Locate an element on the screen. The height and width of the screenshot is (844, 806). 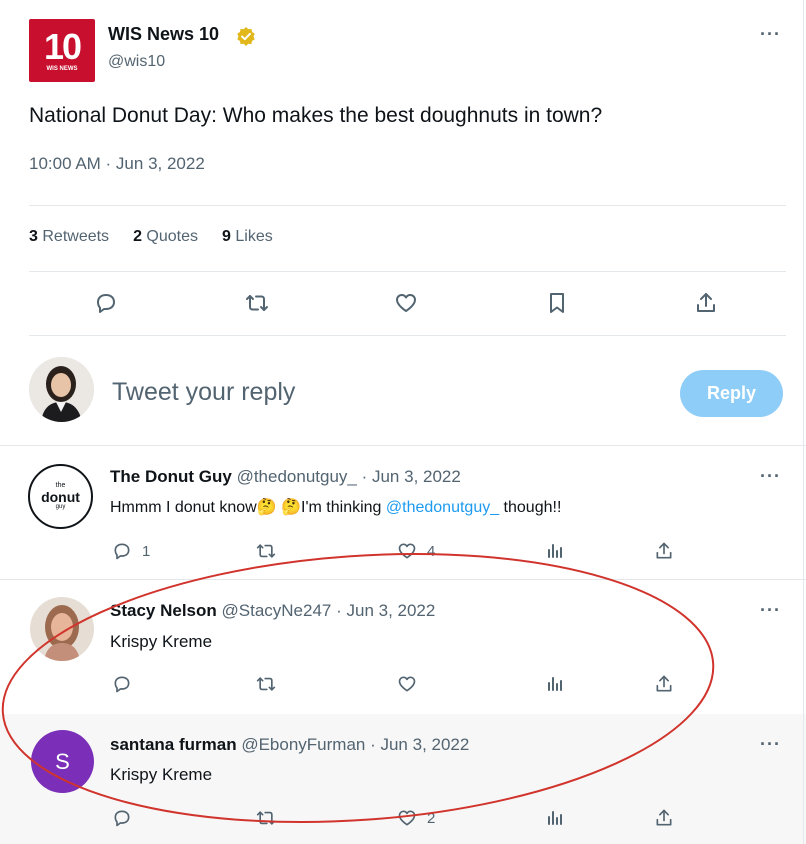
quotes-count: 2 is located at coordinates (137, 236).